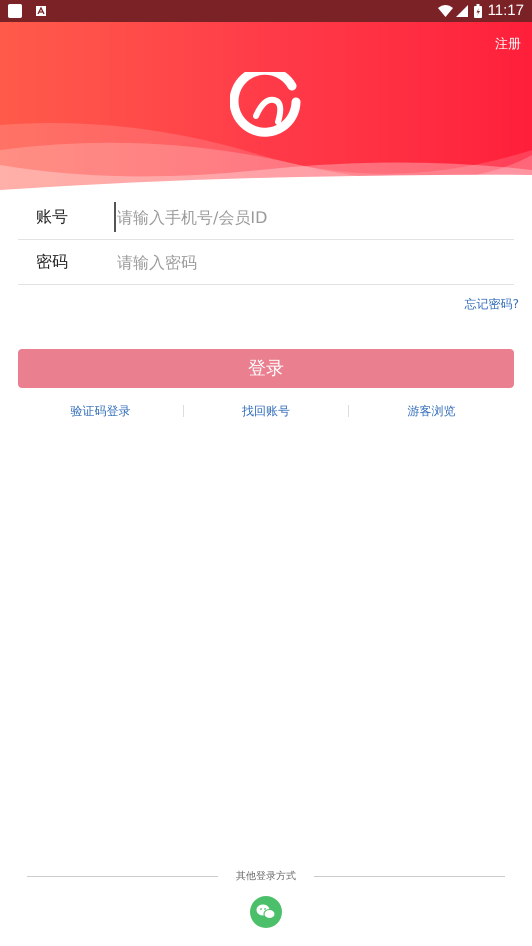  I want to click on input-field: 请输入手机号/会员ID, so click(314, 217).